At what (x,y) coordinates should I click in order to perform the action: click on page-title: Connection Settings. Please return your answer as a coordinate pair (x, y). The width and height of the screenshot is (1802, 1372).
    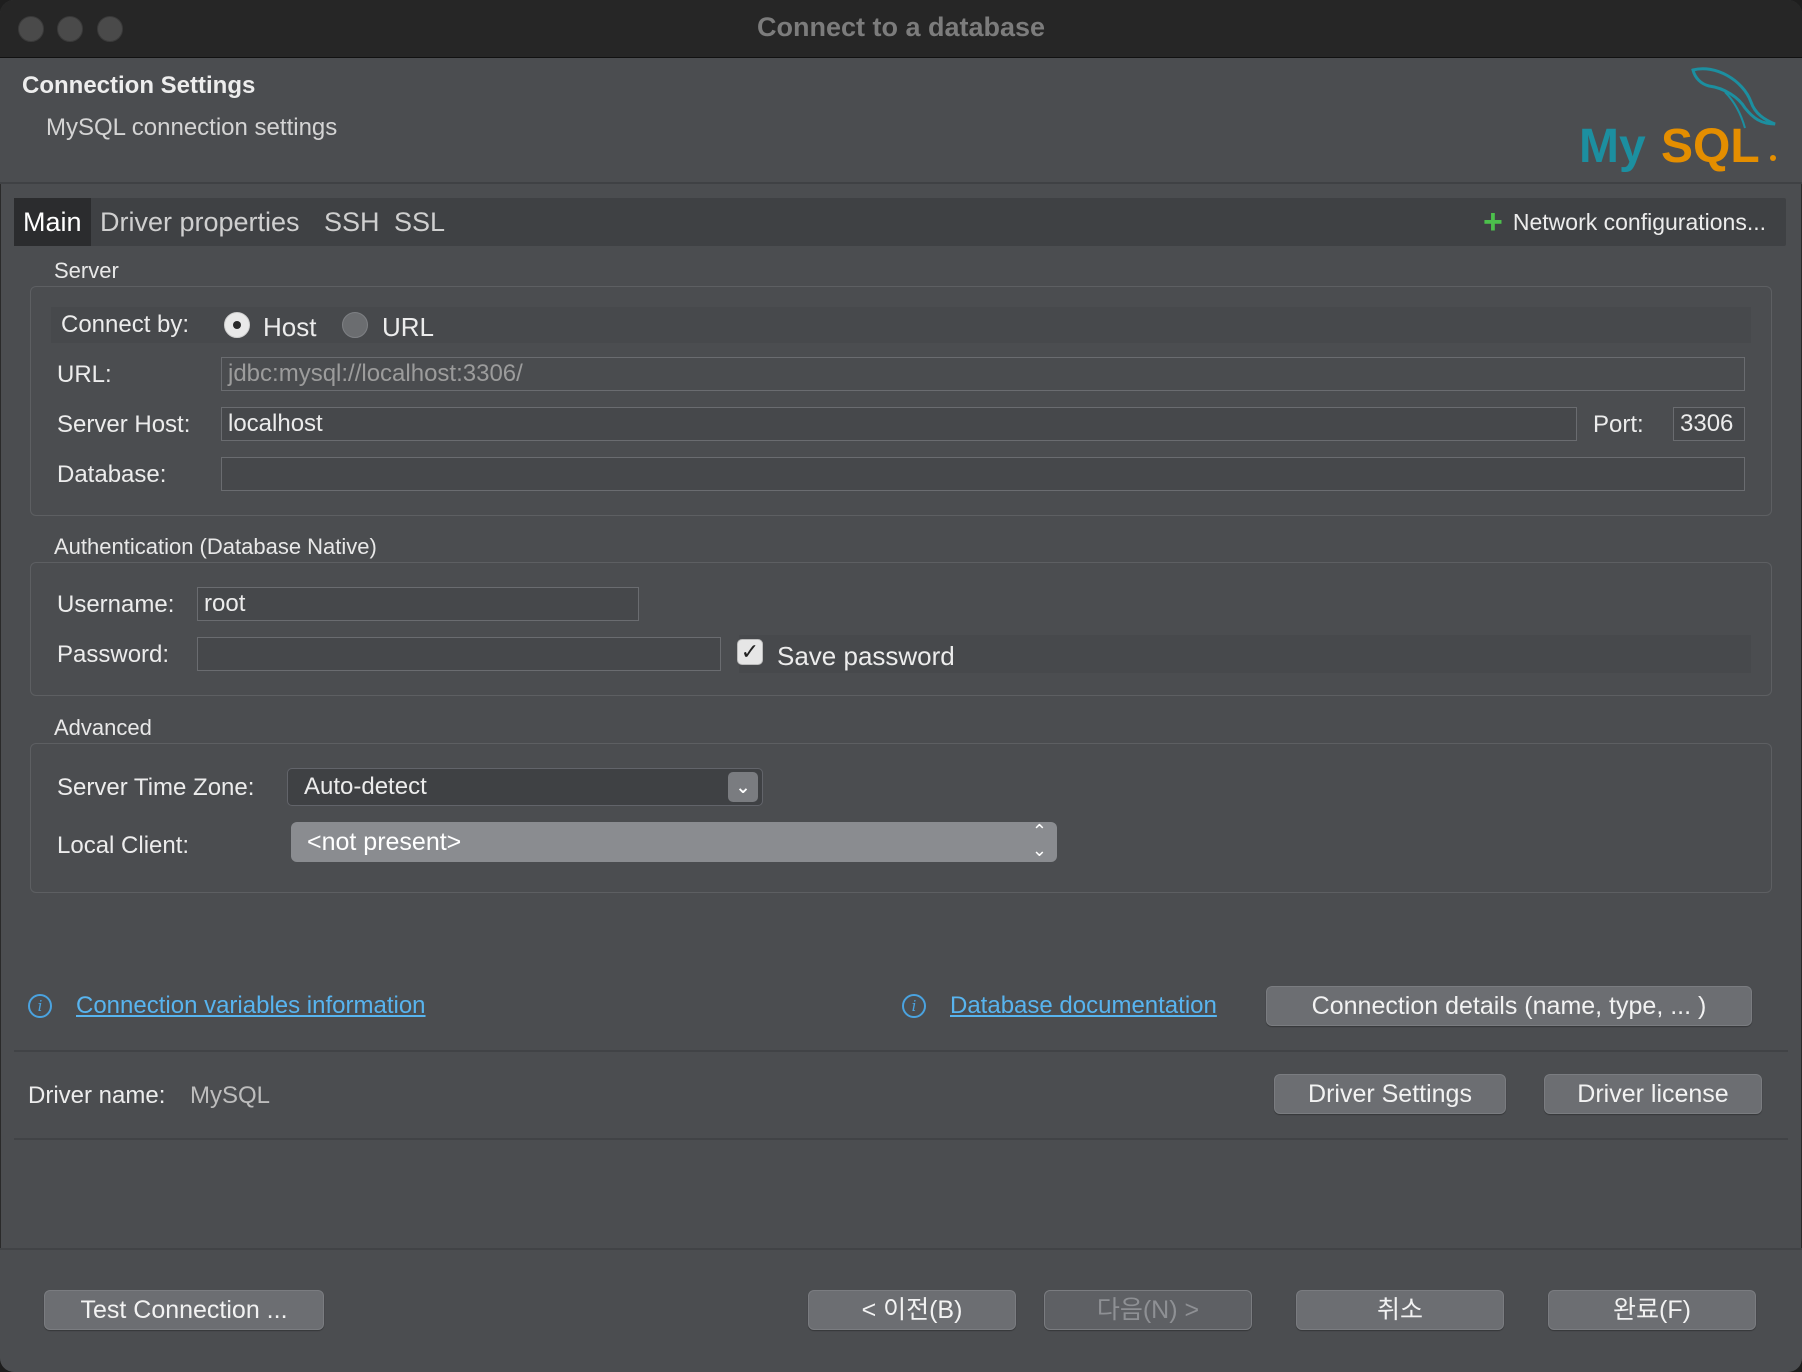
    Looking at the image, I should click on (139, 85).